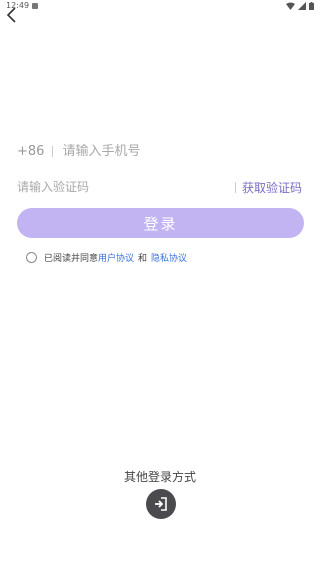 Image resolution: width=320 pixels, height=569 pixels. I want to click on user-agreement-link: 用户协议, so click(116, 257).